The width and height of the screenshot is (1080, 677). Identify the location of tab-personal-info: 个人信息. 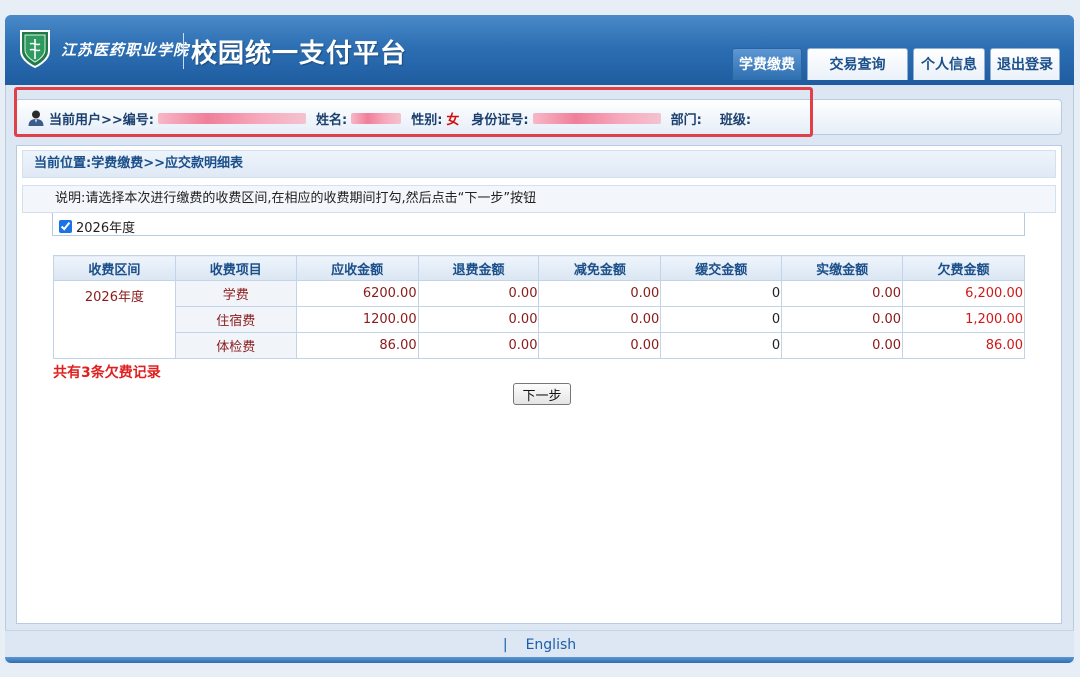
(949, 64).